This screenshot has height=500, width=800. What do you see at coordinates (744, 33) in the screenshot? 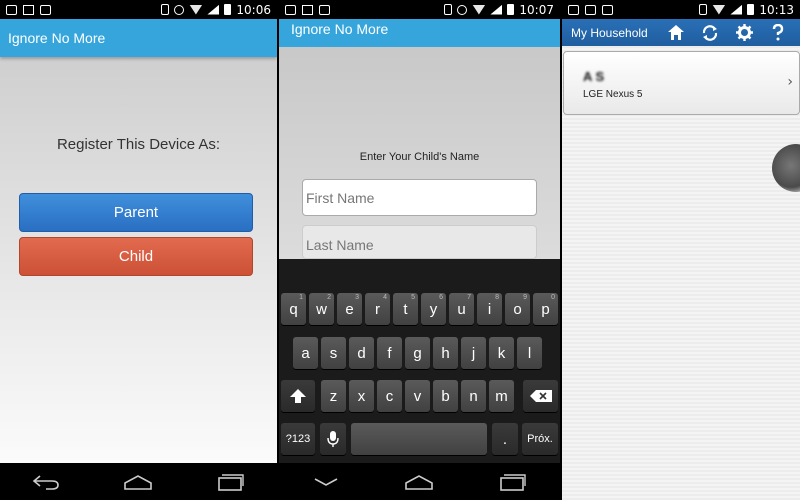
I see `gear-icon` at bounding box center [744, 33].